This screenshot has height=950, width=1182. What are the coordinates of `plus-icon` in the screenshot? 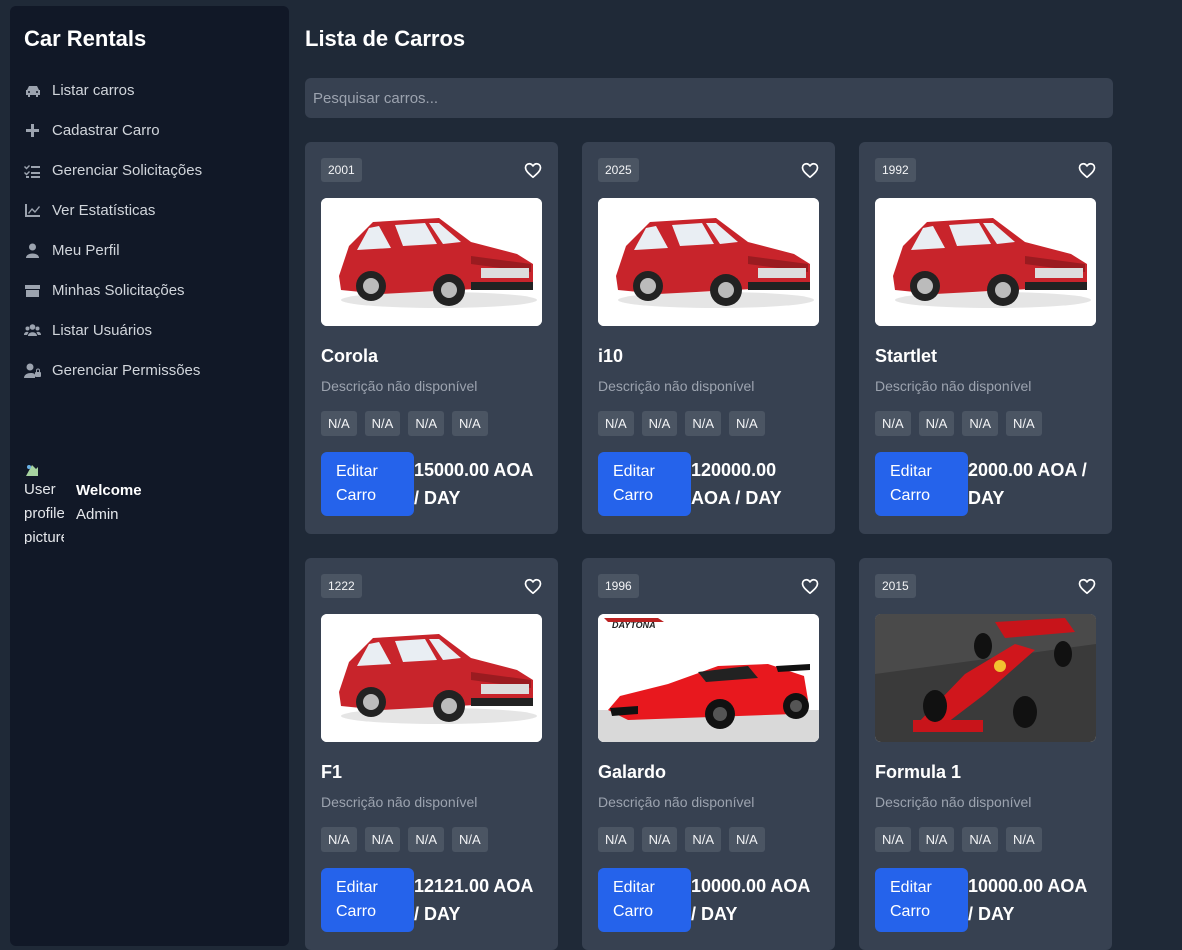 It's located at (38, 130).